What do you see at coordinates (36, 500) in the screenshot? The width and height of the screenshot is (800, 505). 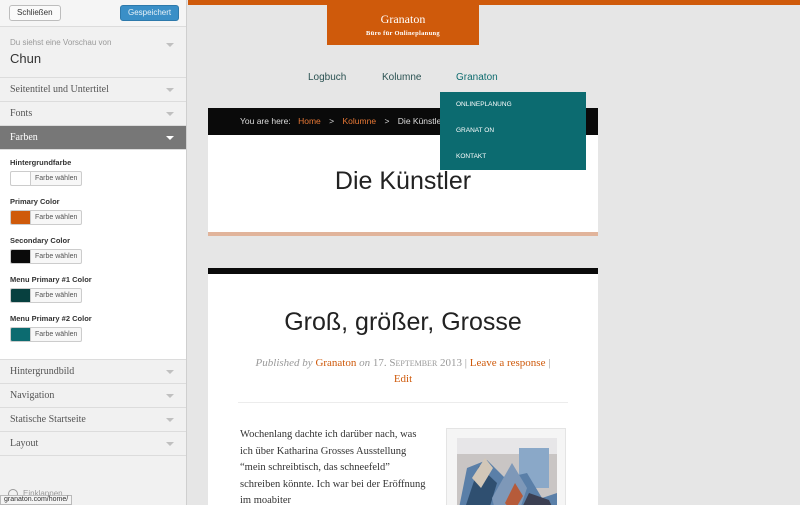 I see `status-url: granaton.com/home/` at bounding box center [36, 500].